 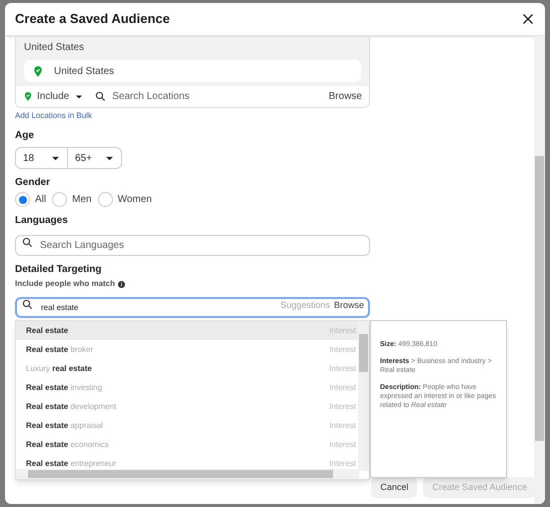 I want to click on close-icon, so click(x=528, y=19).